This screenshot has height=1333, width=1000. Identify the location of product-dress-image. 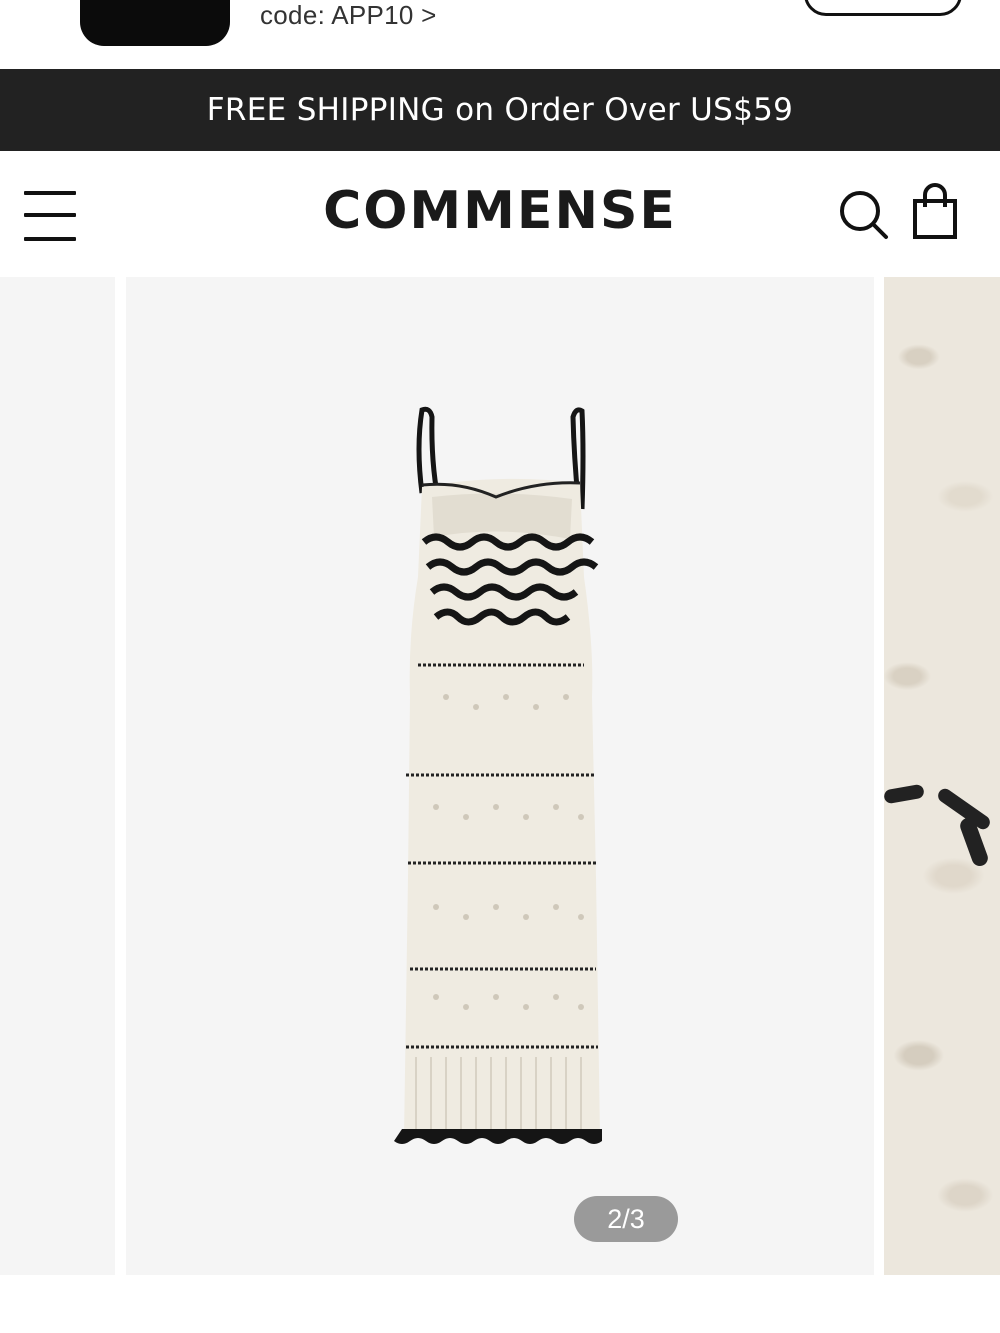
(498, 775).